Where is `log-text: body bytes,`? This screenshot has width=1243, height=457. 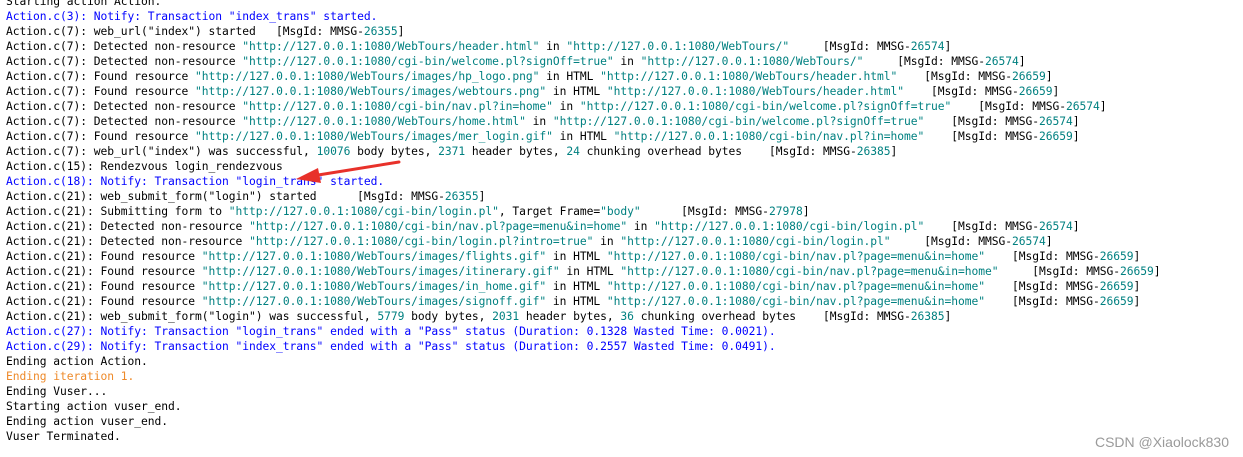
log-text: body bytes, is located at coordinates (394, 151).